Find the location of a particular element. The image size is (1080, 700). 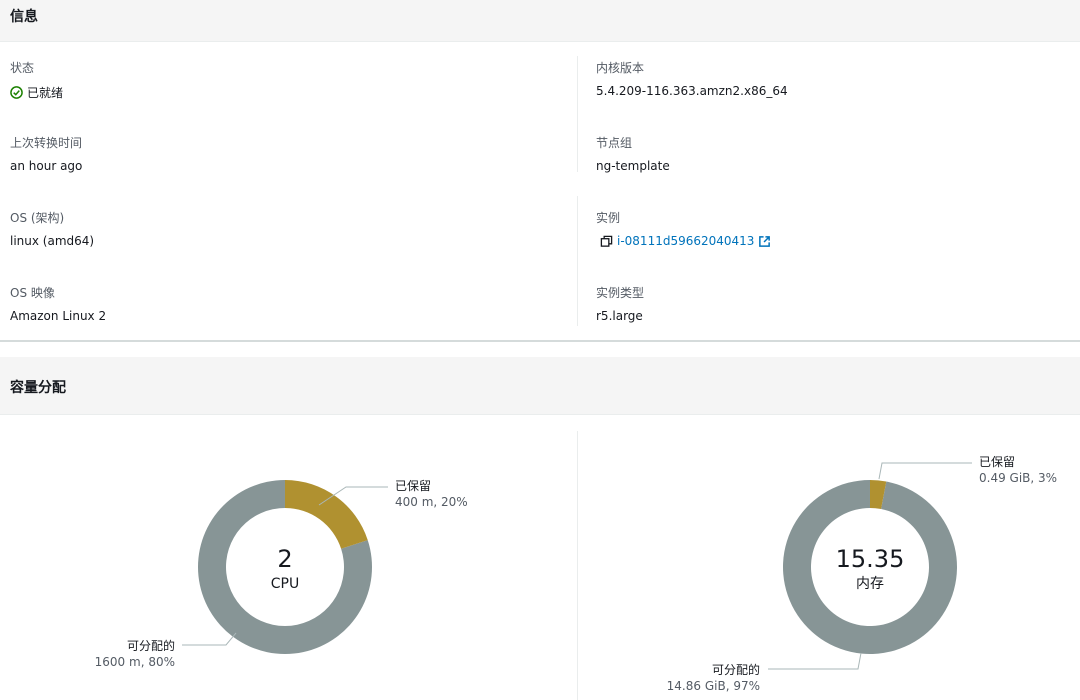

kernel-value: 5.4.209-116.363.amzn2.x86_64 is located at coordinates (692, 91).